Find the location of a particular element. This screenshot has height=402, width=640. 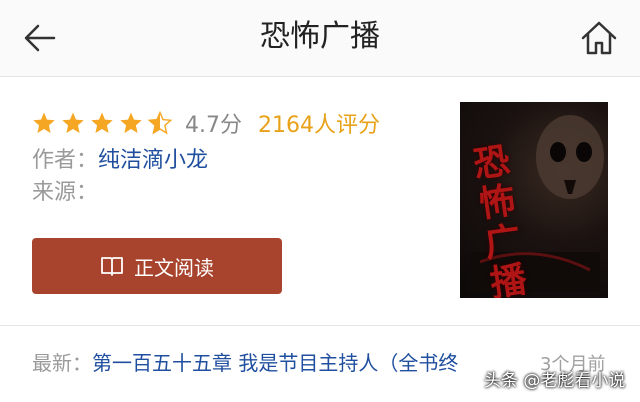

latest-label: 最新： is located at coordinates (62, 363).